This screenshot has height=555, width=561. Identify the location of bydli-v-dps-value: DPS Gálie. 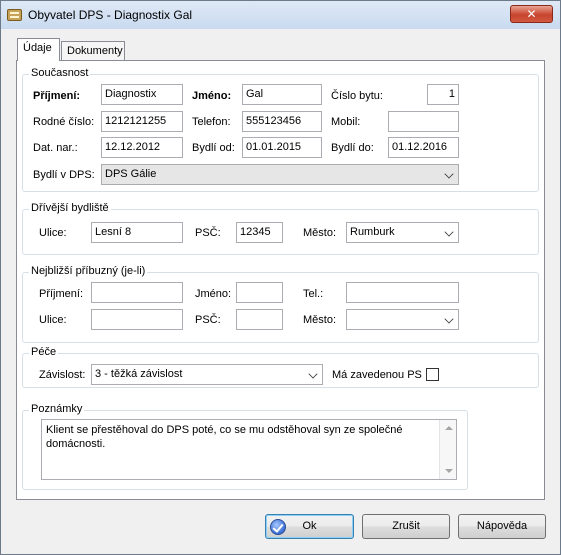
(131, 174).